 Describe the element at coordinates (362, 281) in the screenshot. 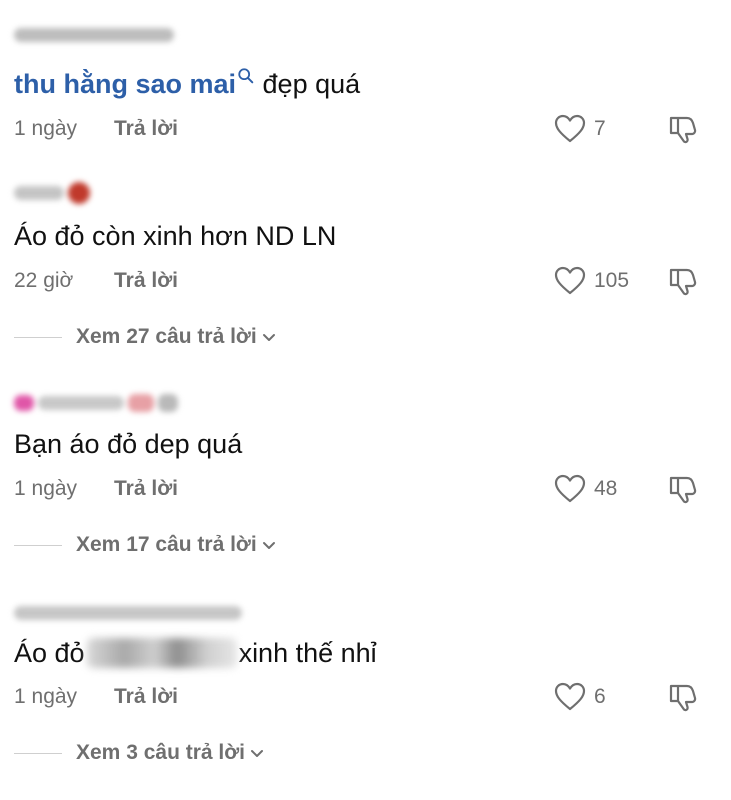

I see `comment-meta: 22 giờ Trả lời 105` at that location.